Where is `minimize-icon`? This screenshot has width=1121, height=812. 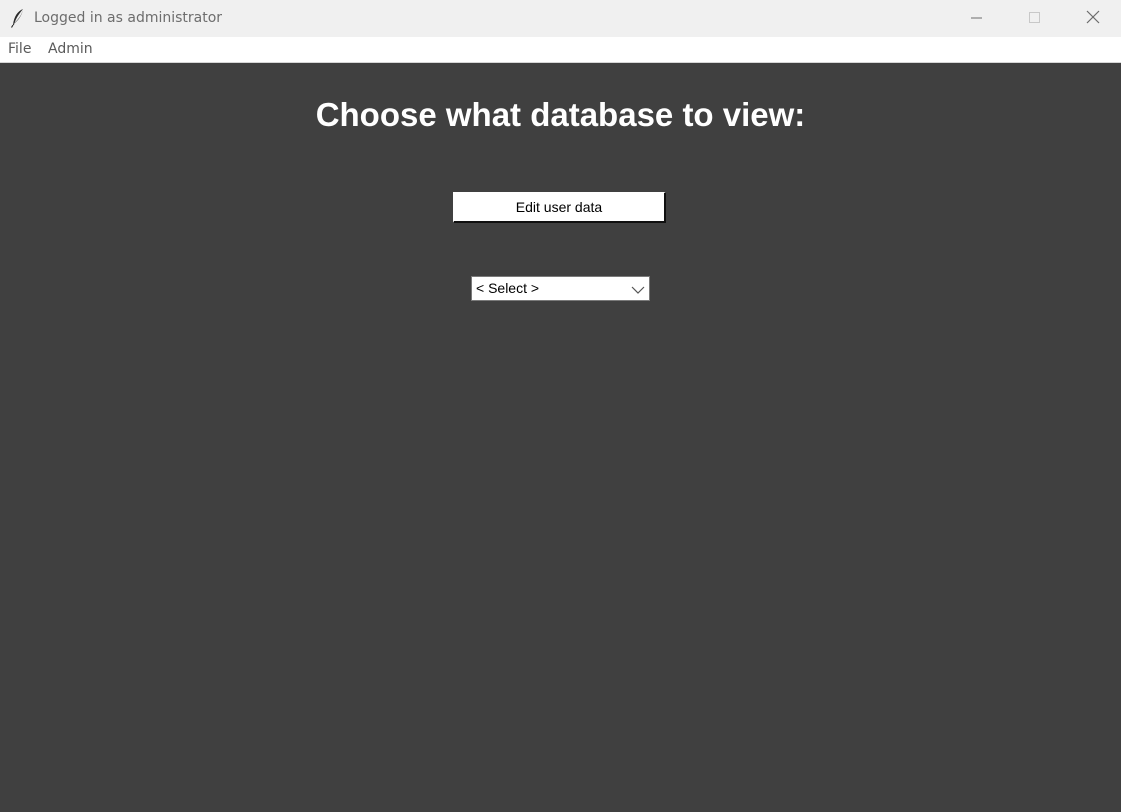
minimize-icon is located at coordinates (977, 18).